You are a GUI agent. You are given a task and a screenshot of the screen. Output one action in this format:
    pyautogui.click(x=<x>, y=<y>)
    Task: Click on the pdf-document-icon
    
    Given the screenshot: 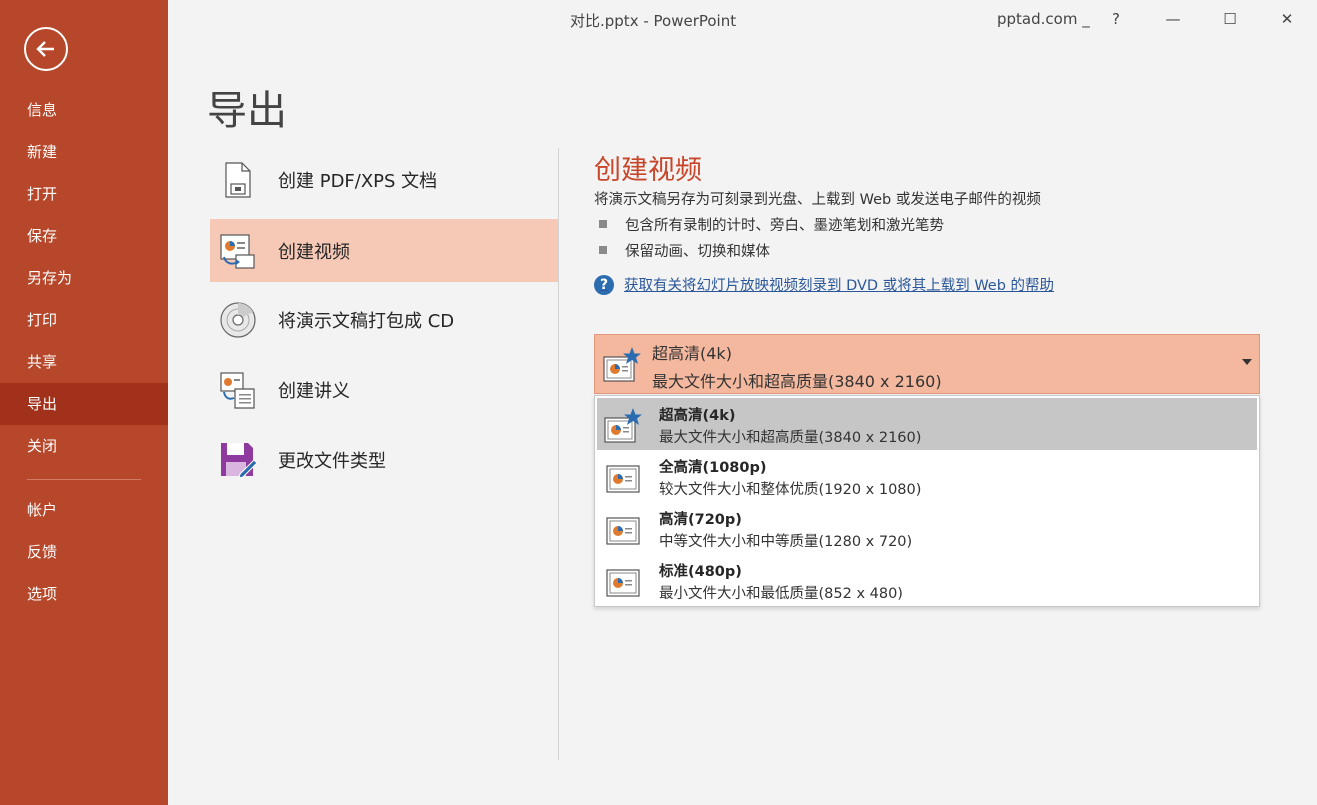 What is the action you would take?
    pyautogui.click(x=238, y=180)
    